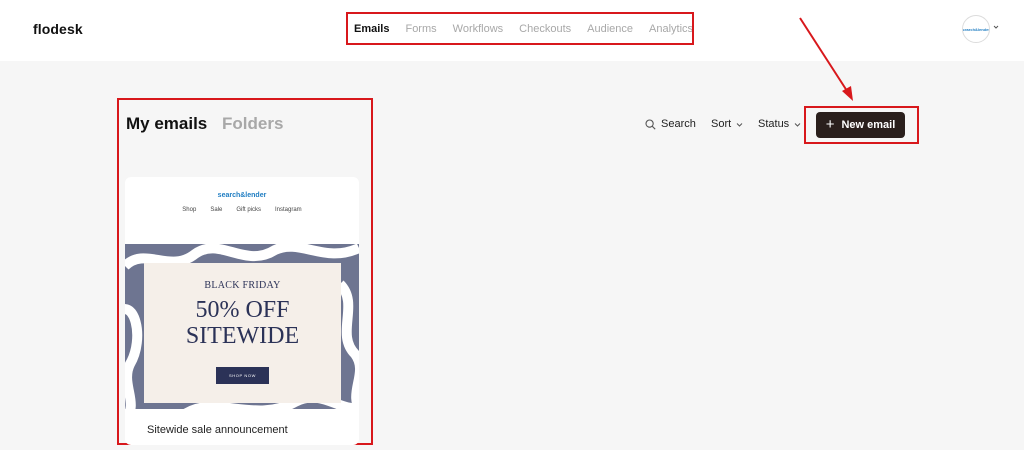 This screenshot has width=1024, height=450. I want to click on search-button: Search, so click(670, 124).